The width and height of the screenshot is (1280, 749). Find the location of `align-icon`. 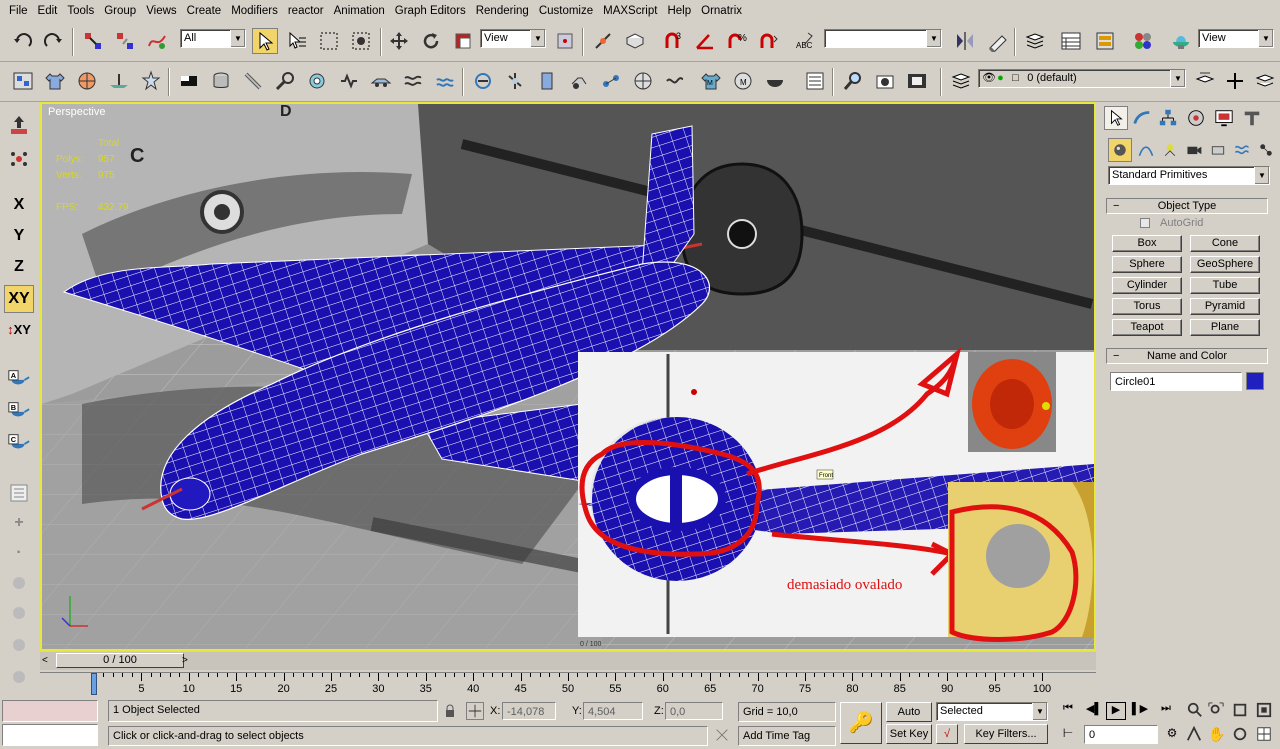

align-icon is located at coordinates (997, 41).